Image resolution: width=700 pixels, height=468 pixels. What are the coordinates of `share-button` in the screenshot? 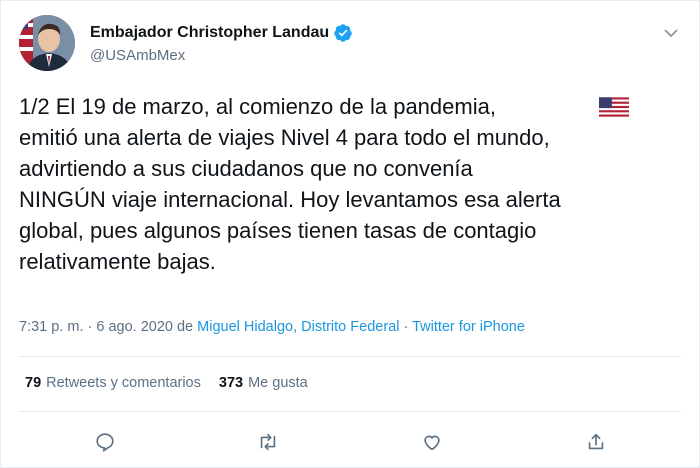 It's located at (596, 442).